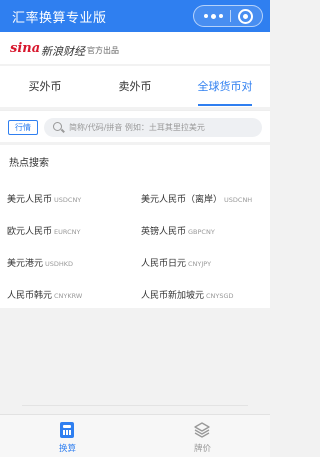  I want to click on pair-code: GBPCNY, so click(201, 232).